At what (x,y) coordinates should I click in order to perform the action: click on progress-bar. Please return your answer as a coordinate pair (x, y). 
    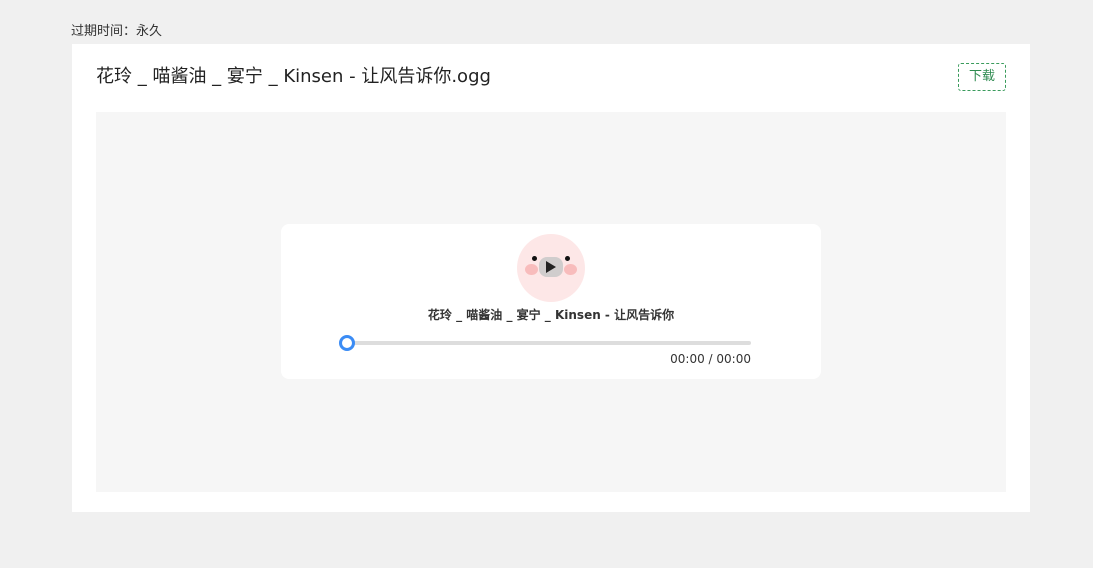
    Looking at the image, I should click on (545, 343).